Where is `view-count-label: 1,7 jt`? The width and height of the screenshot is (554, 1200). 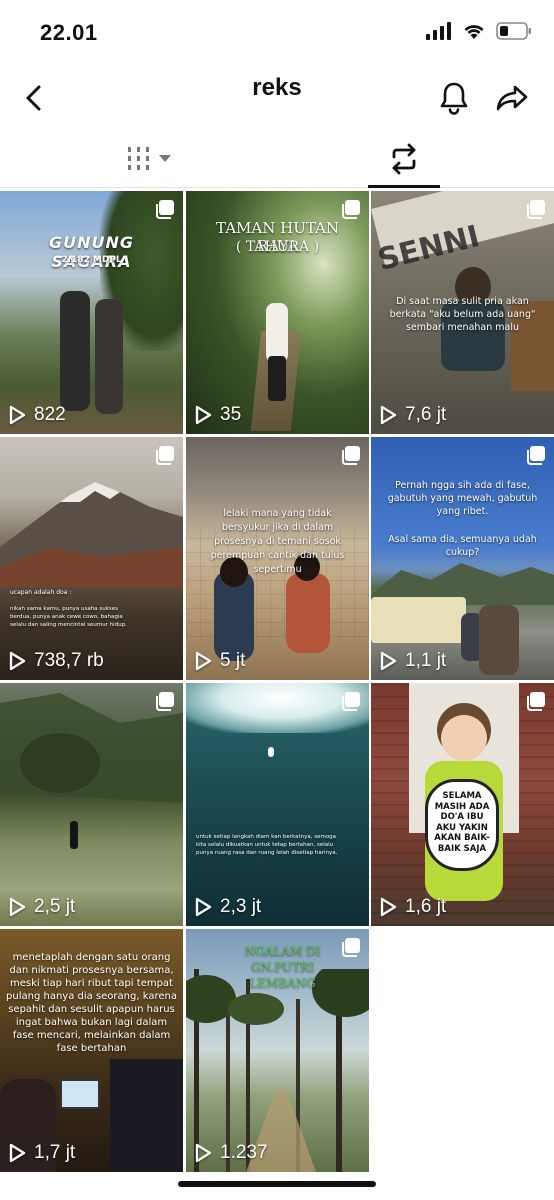 view-count-label: 1,7 jt is located at coordinates (55, 1152).